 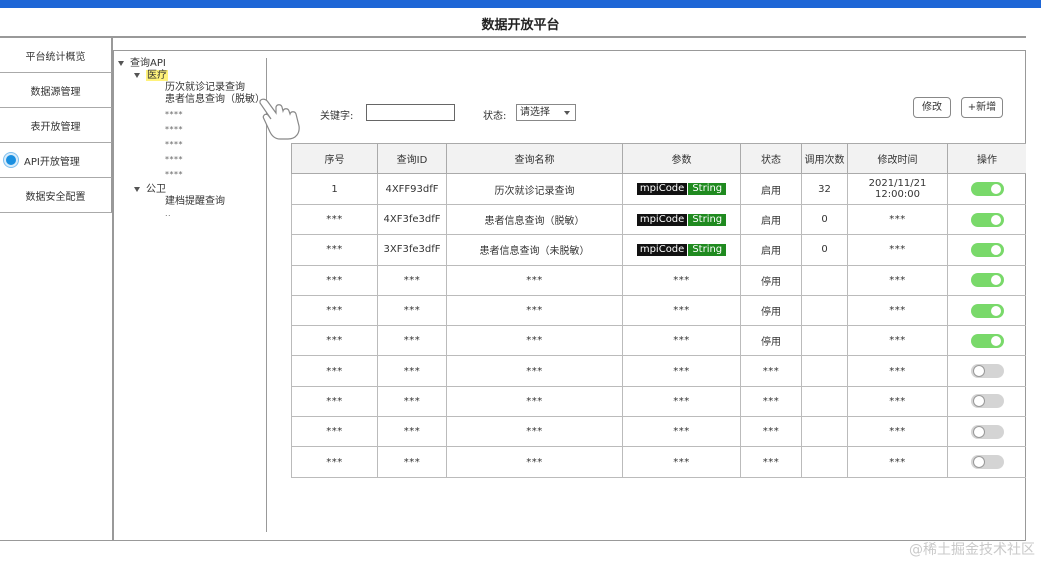 I want to click on hand-pointer-icon, so click(x=279, y=119).